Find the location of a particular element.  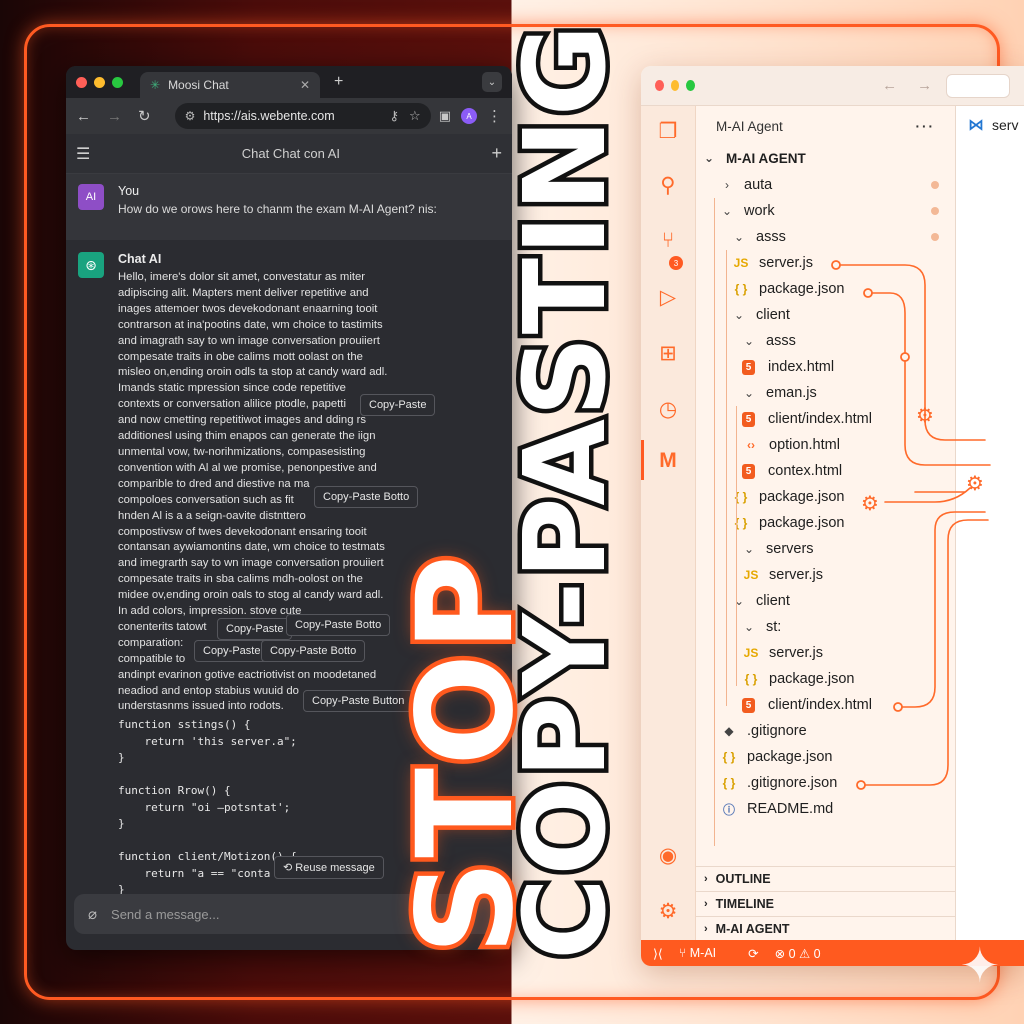

code-line: function Rrow() { is located at coordinates (174, 791).